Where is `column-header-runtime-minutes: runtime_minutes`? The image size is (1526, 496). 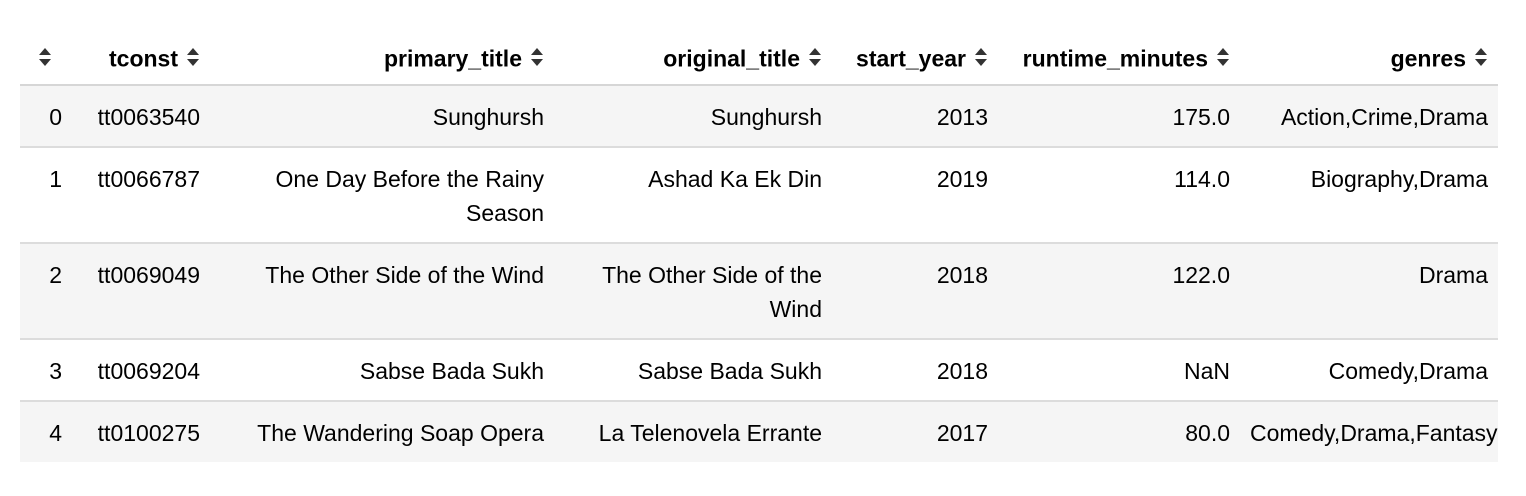 column-header-runtime-minutes: runtime_minutes is located at coordinates (1119, 59).